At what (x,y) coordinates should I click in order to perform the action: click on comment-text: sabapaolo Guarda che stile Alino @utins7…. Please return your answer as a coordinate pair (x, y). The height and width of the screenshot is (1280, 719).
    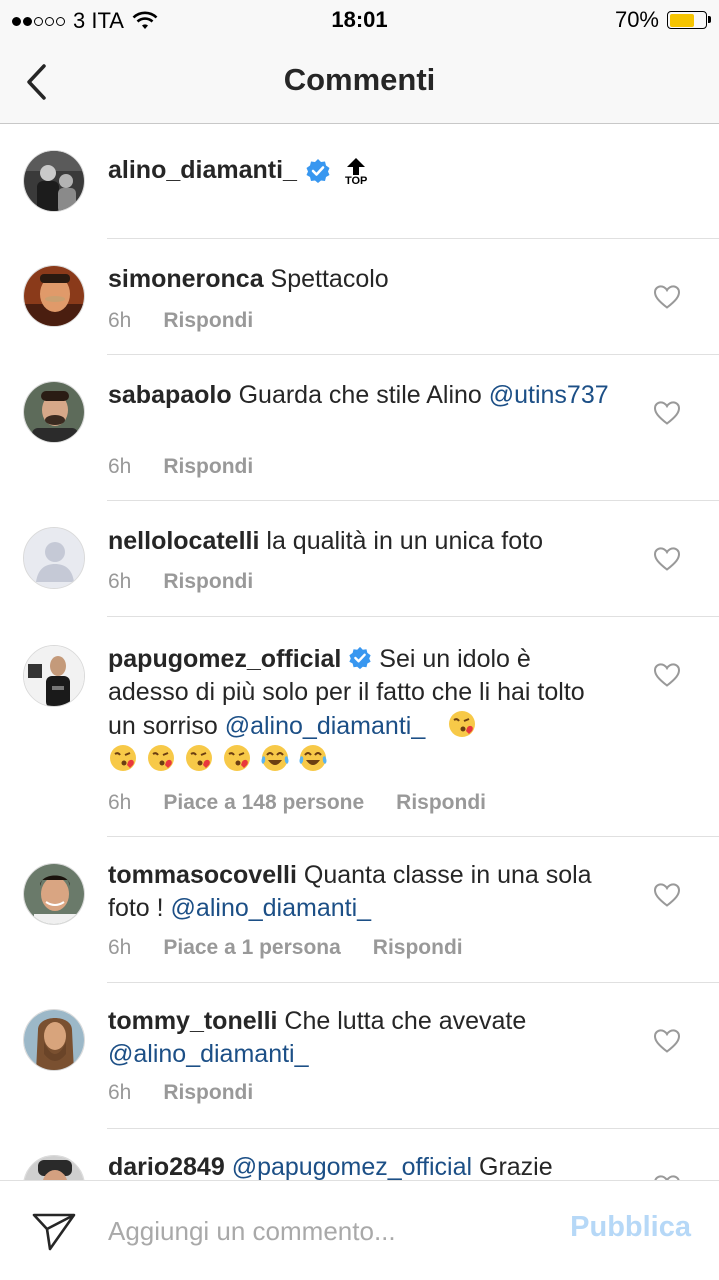
    Looking at the image, I should click on (368, 395).